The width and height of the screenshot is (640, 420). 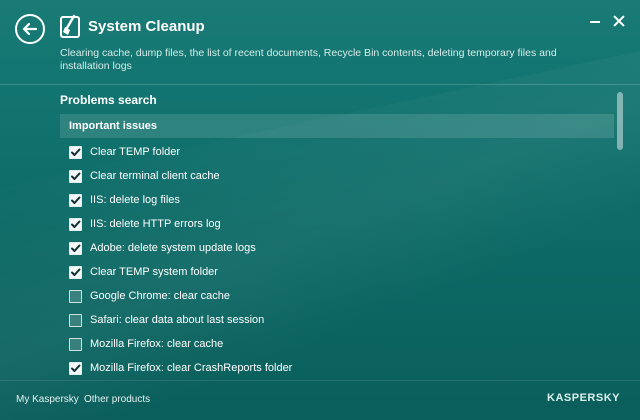 I want to click on problem-item: Clear TEMP folder, so click(x=337, y=152).